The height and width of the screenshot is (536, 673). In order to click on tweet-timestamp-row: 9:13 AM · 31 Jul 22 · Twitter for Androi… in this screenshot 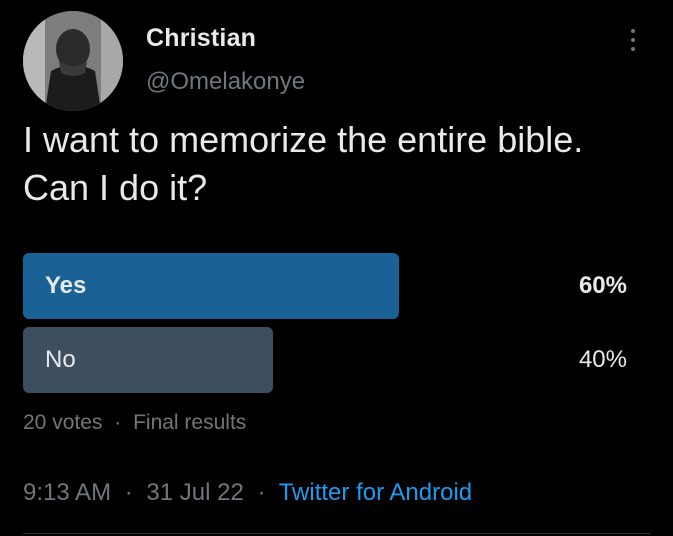, I will do `click(247, 493)`.